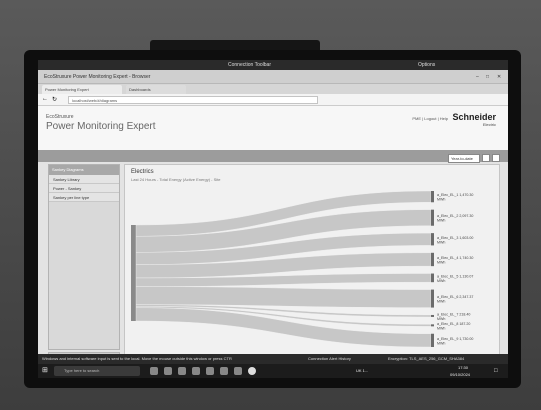 This screenshot has width=541, height=410. Describe the element at coordinates (496, 158) in the screenshot. I see `menu-icon` at that location.